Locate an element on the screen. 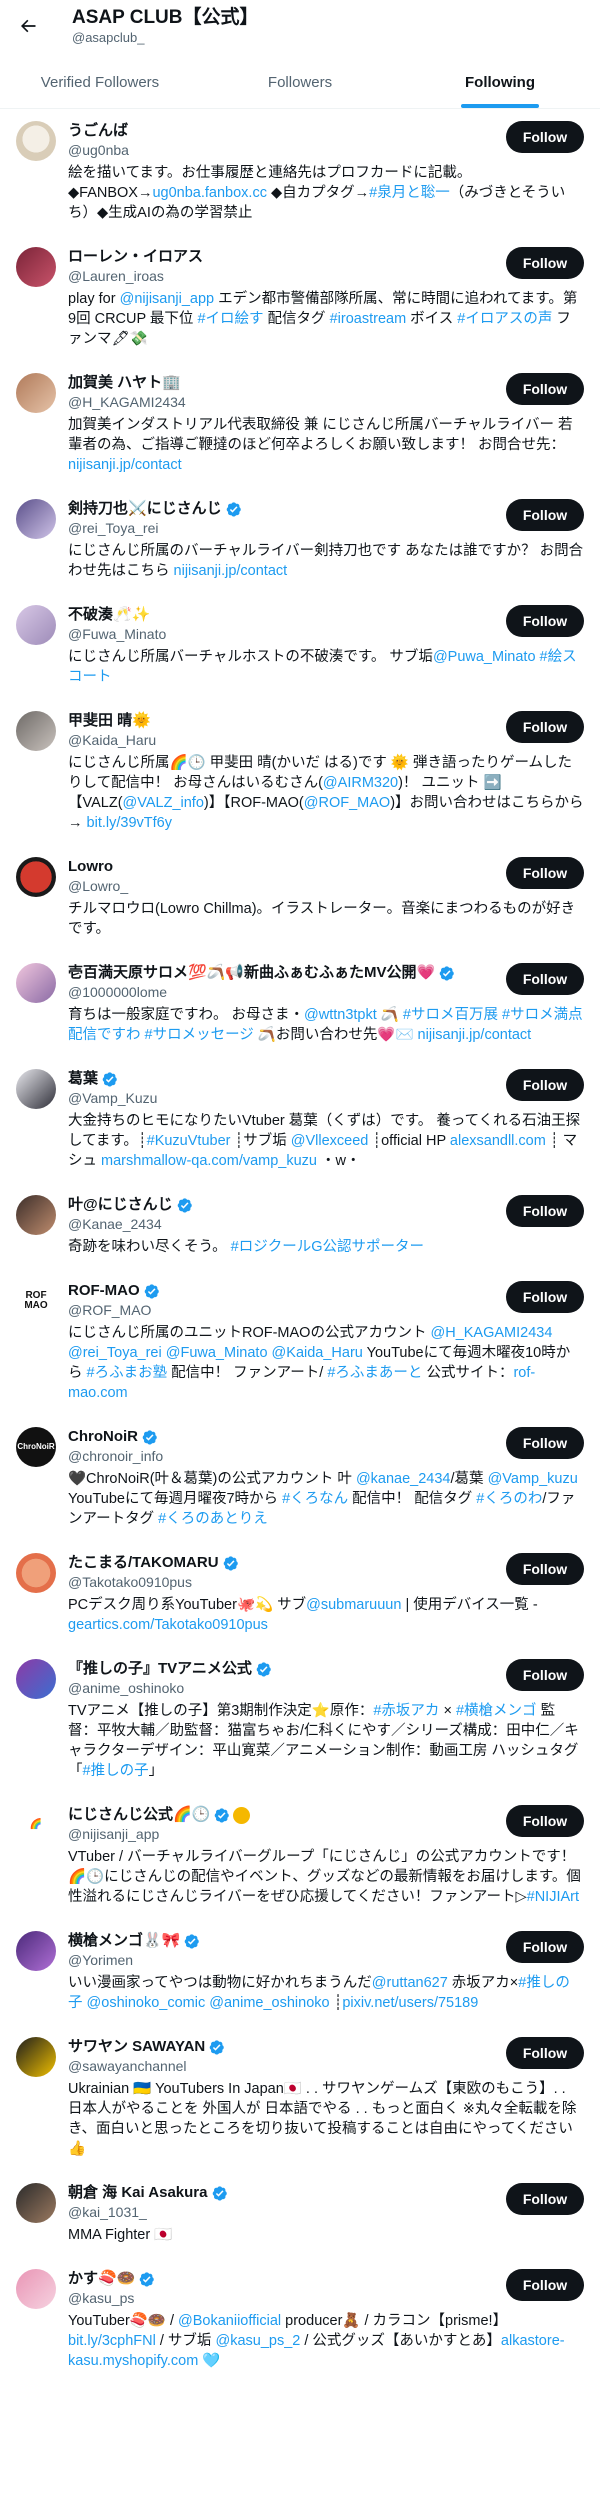  bio-link: #くろなん is located at coordinates (315, 1499).